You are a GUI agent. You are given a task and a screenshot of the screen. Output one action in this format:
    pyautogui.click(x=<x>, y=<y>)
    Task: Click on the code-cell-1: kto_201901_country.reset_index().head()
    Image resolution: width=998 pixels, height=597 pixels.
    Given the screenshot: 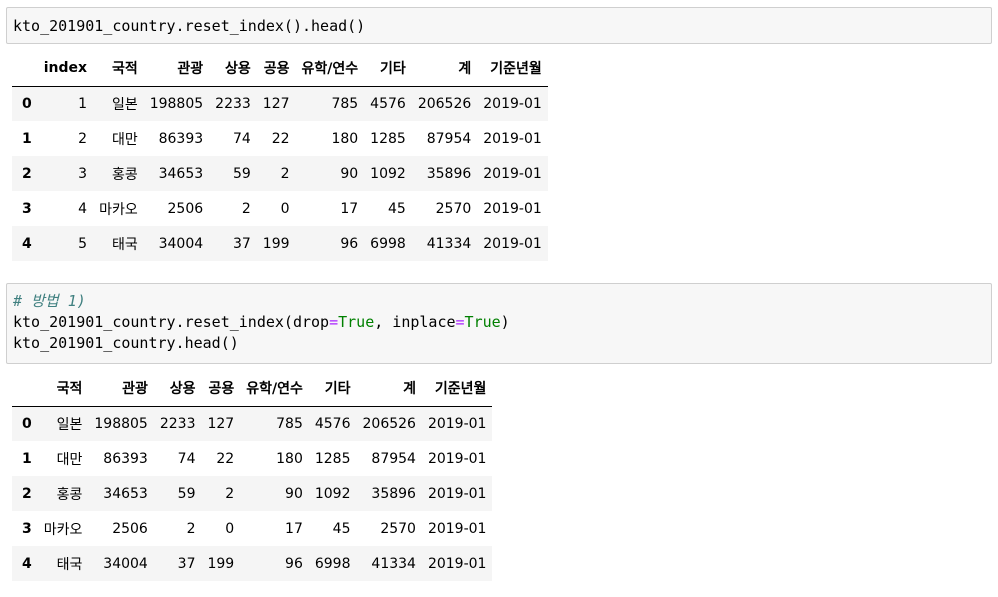 What is the action you would take?
    pyautogui.click(x=499, y=25)
    